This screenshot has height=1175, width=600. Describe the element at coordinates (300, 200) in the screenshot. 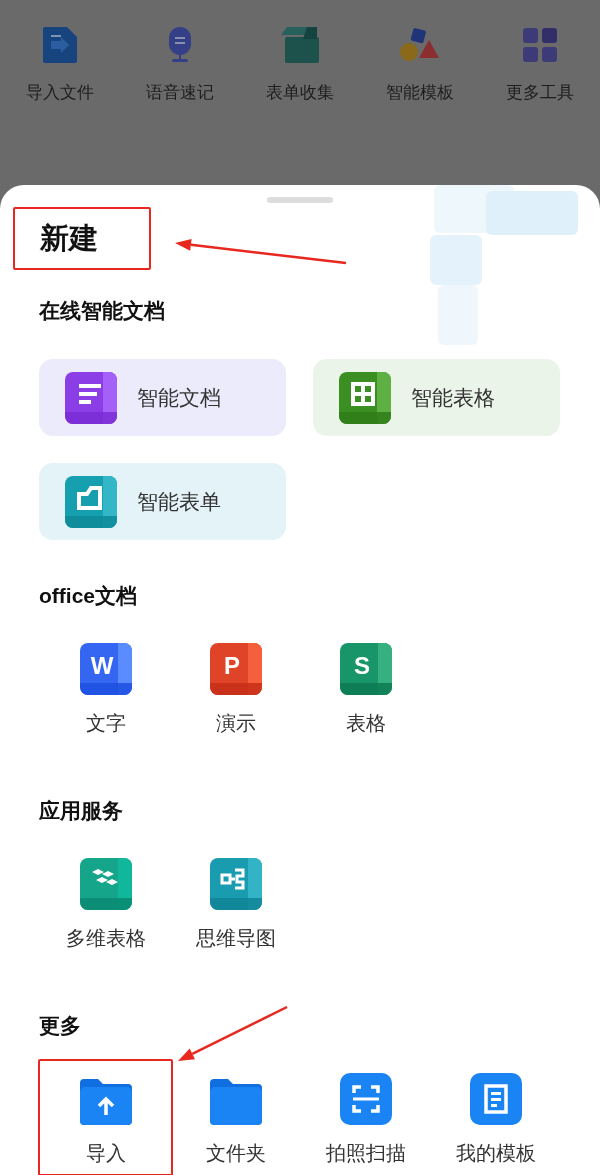

I see `drag-handle` at that location.